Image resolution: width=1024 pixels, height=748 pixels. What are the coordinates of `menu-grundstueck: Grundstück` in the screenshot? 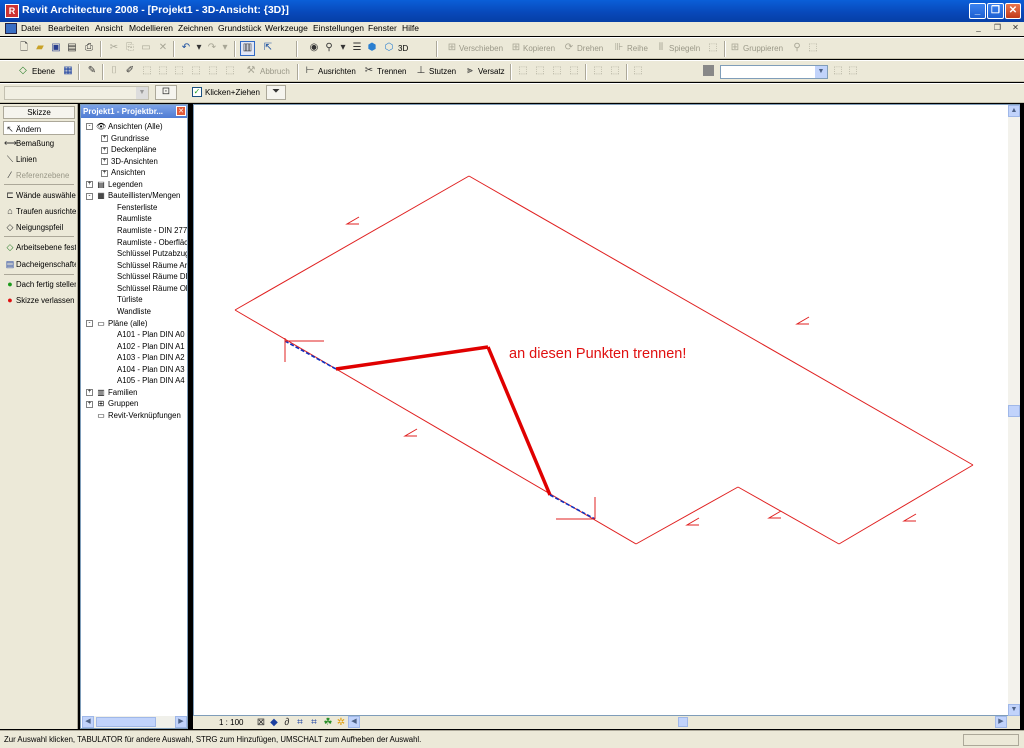 It's located at (239, 28).